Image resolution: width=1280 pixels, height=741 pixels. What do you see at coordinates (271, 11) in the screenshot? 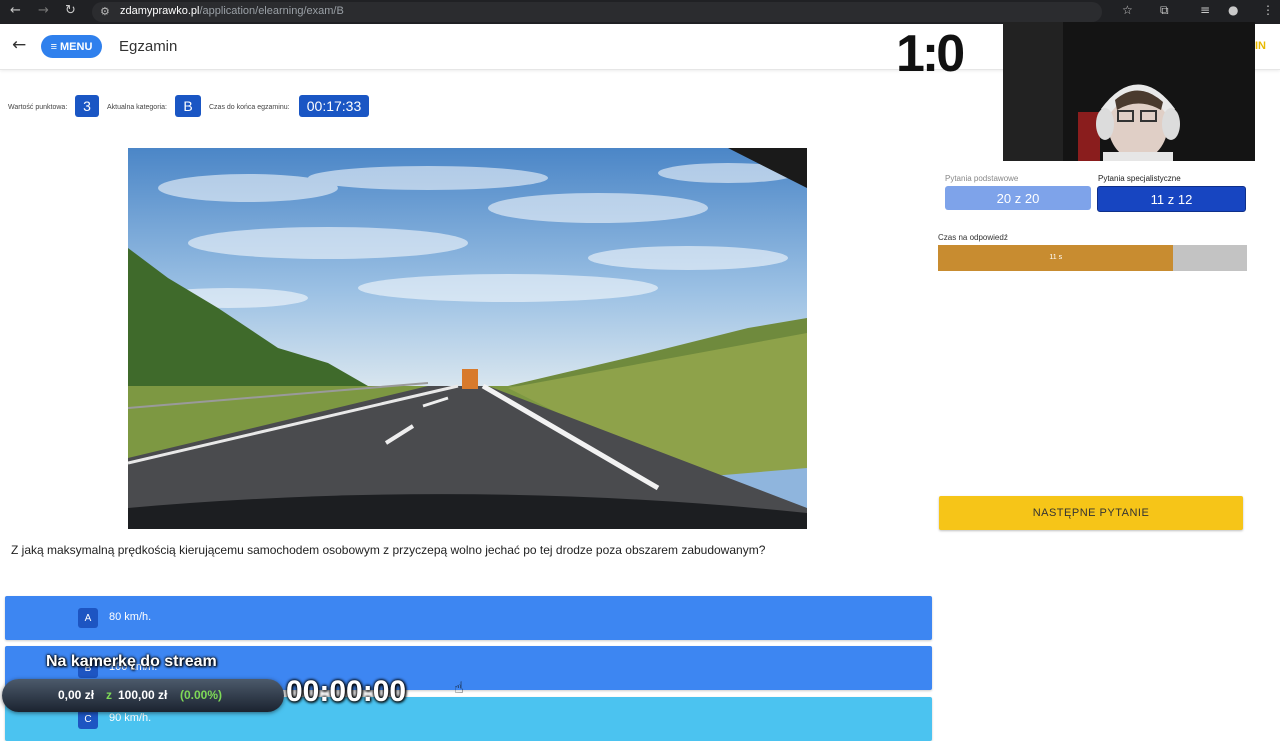
I see `url-path: /application/elearning/exam/B` at bounding box center [271, 11].